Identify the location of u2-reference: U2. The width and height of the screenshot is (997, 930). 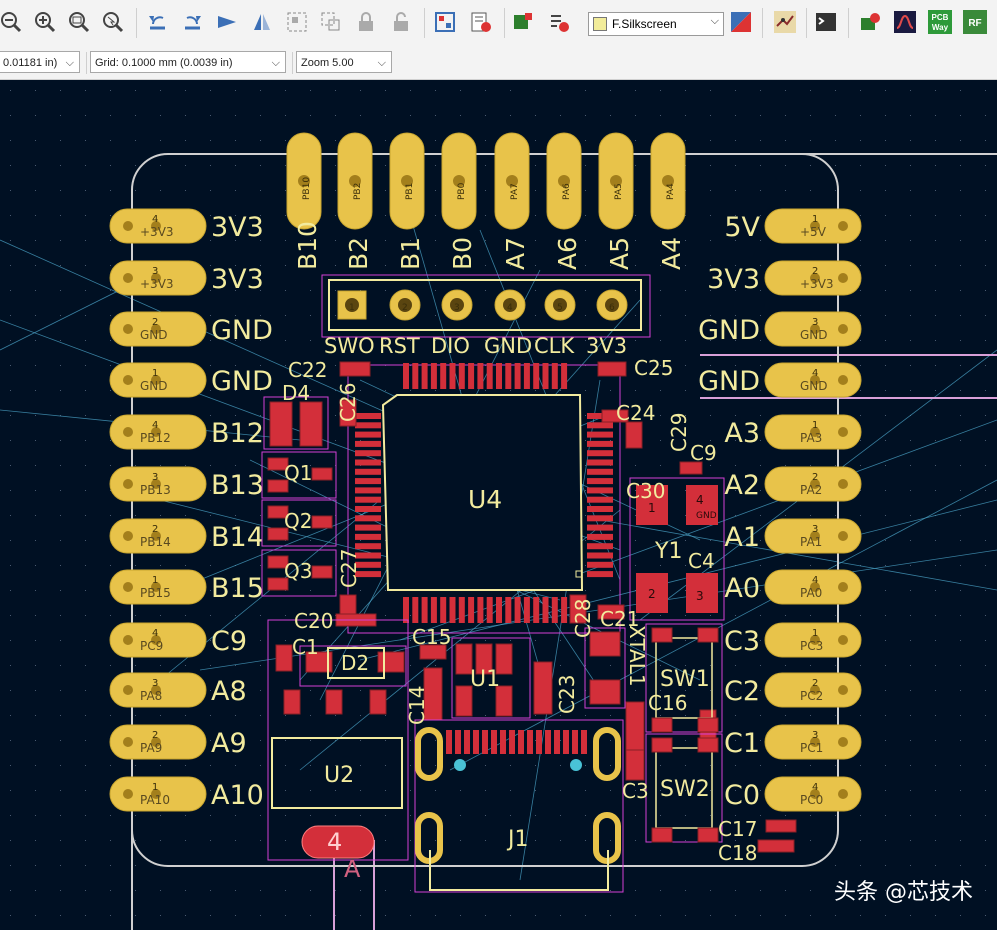
(339, 775).